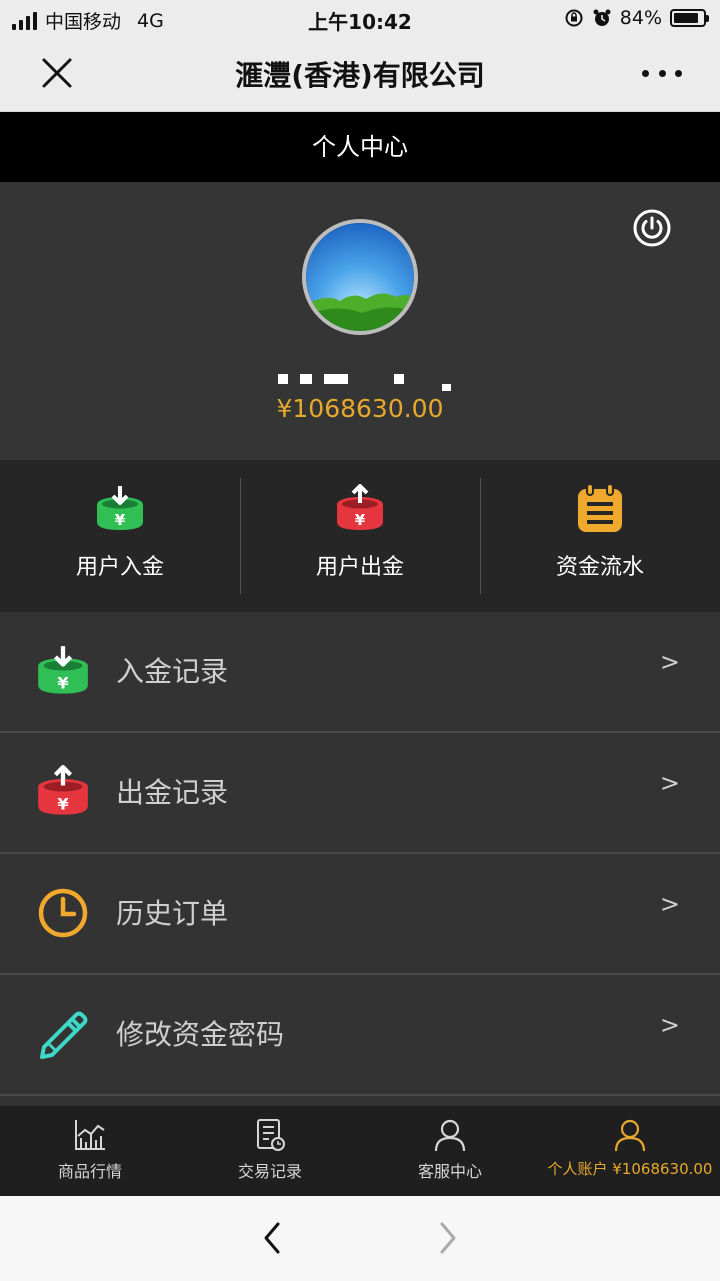 This screenshot has height=1281, width=720. I want to click on nav-bar: 滙灃(香港)有限公司, so click(360, 74).